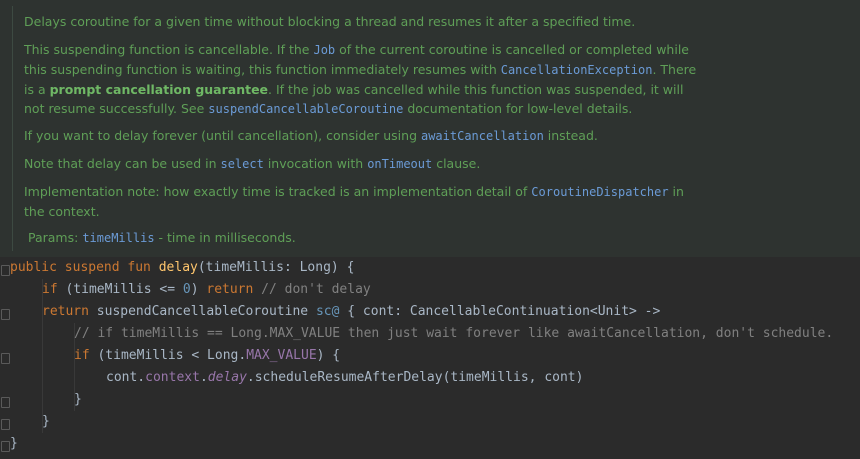 Image resolution: width=860 pixels, height=459 pixels. Describe the element at coordinates (241, 164) in the screenshot. I see `select-link: select` at that location.